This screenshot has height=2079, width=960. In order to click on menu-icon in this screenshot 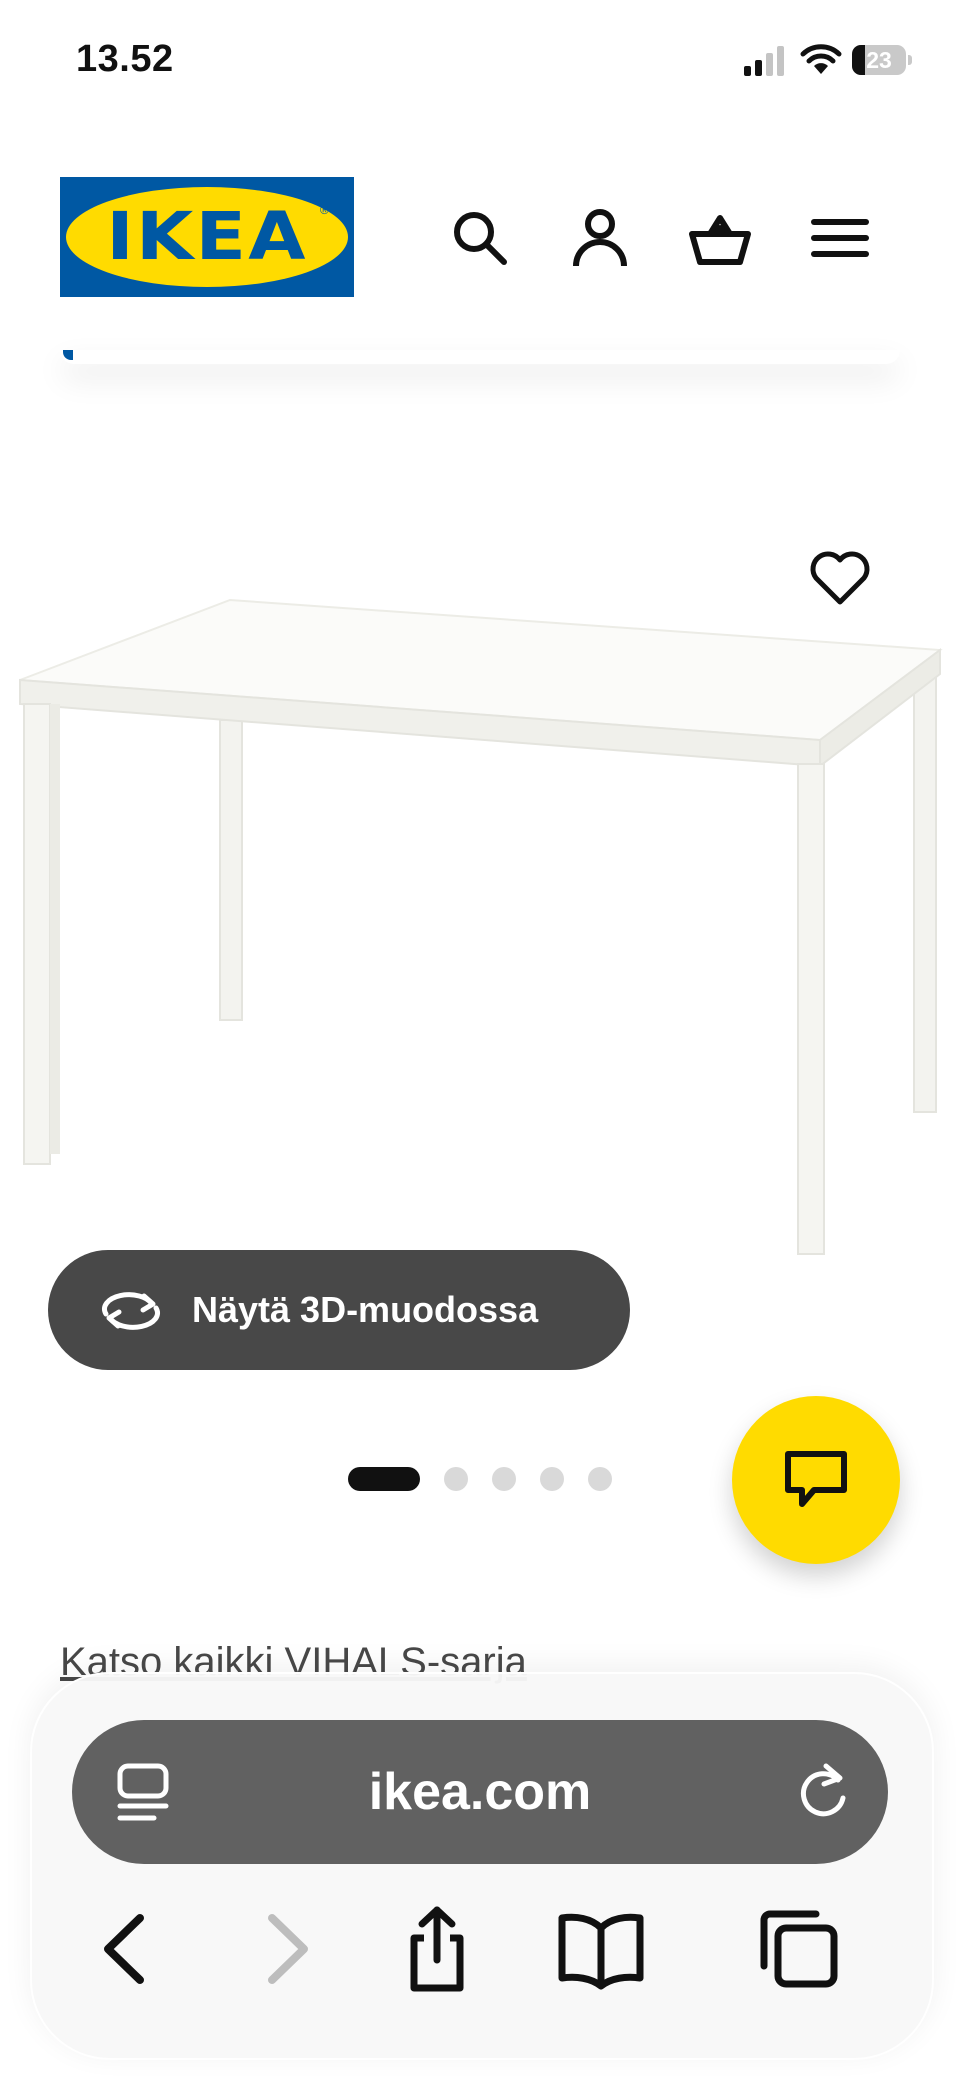, I will do `click(840, 238)`.